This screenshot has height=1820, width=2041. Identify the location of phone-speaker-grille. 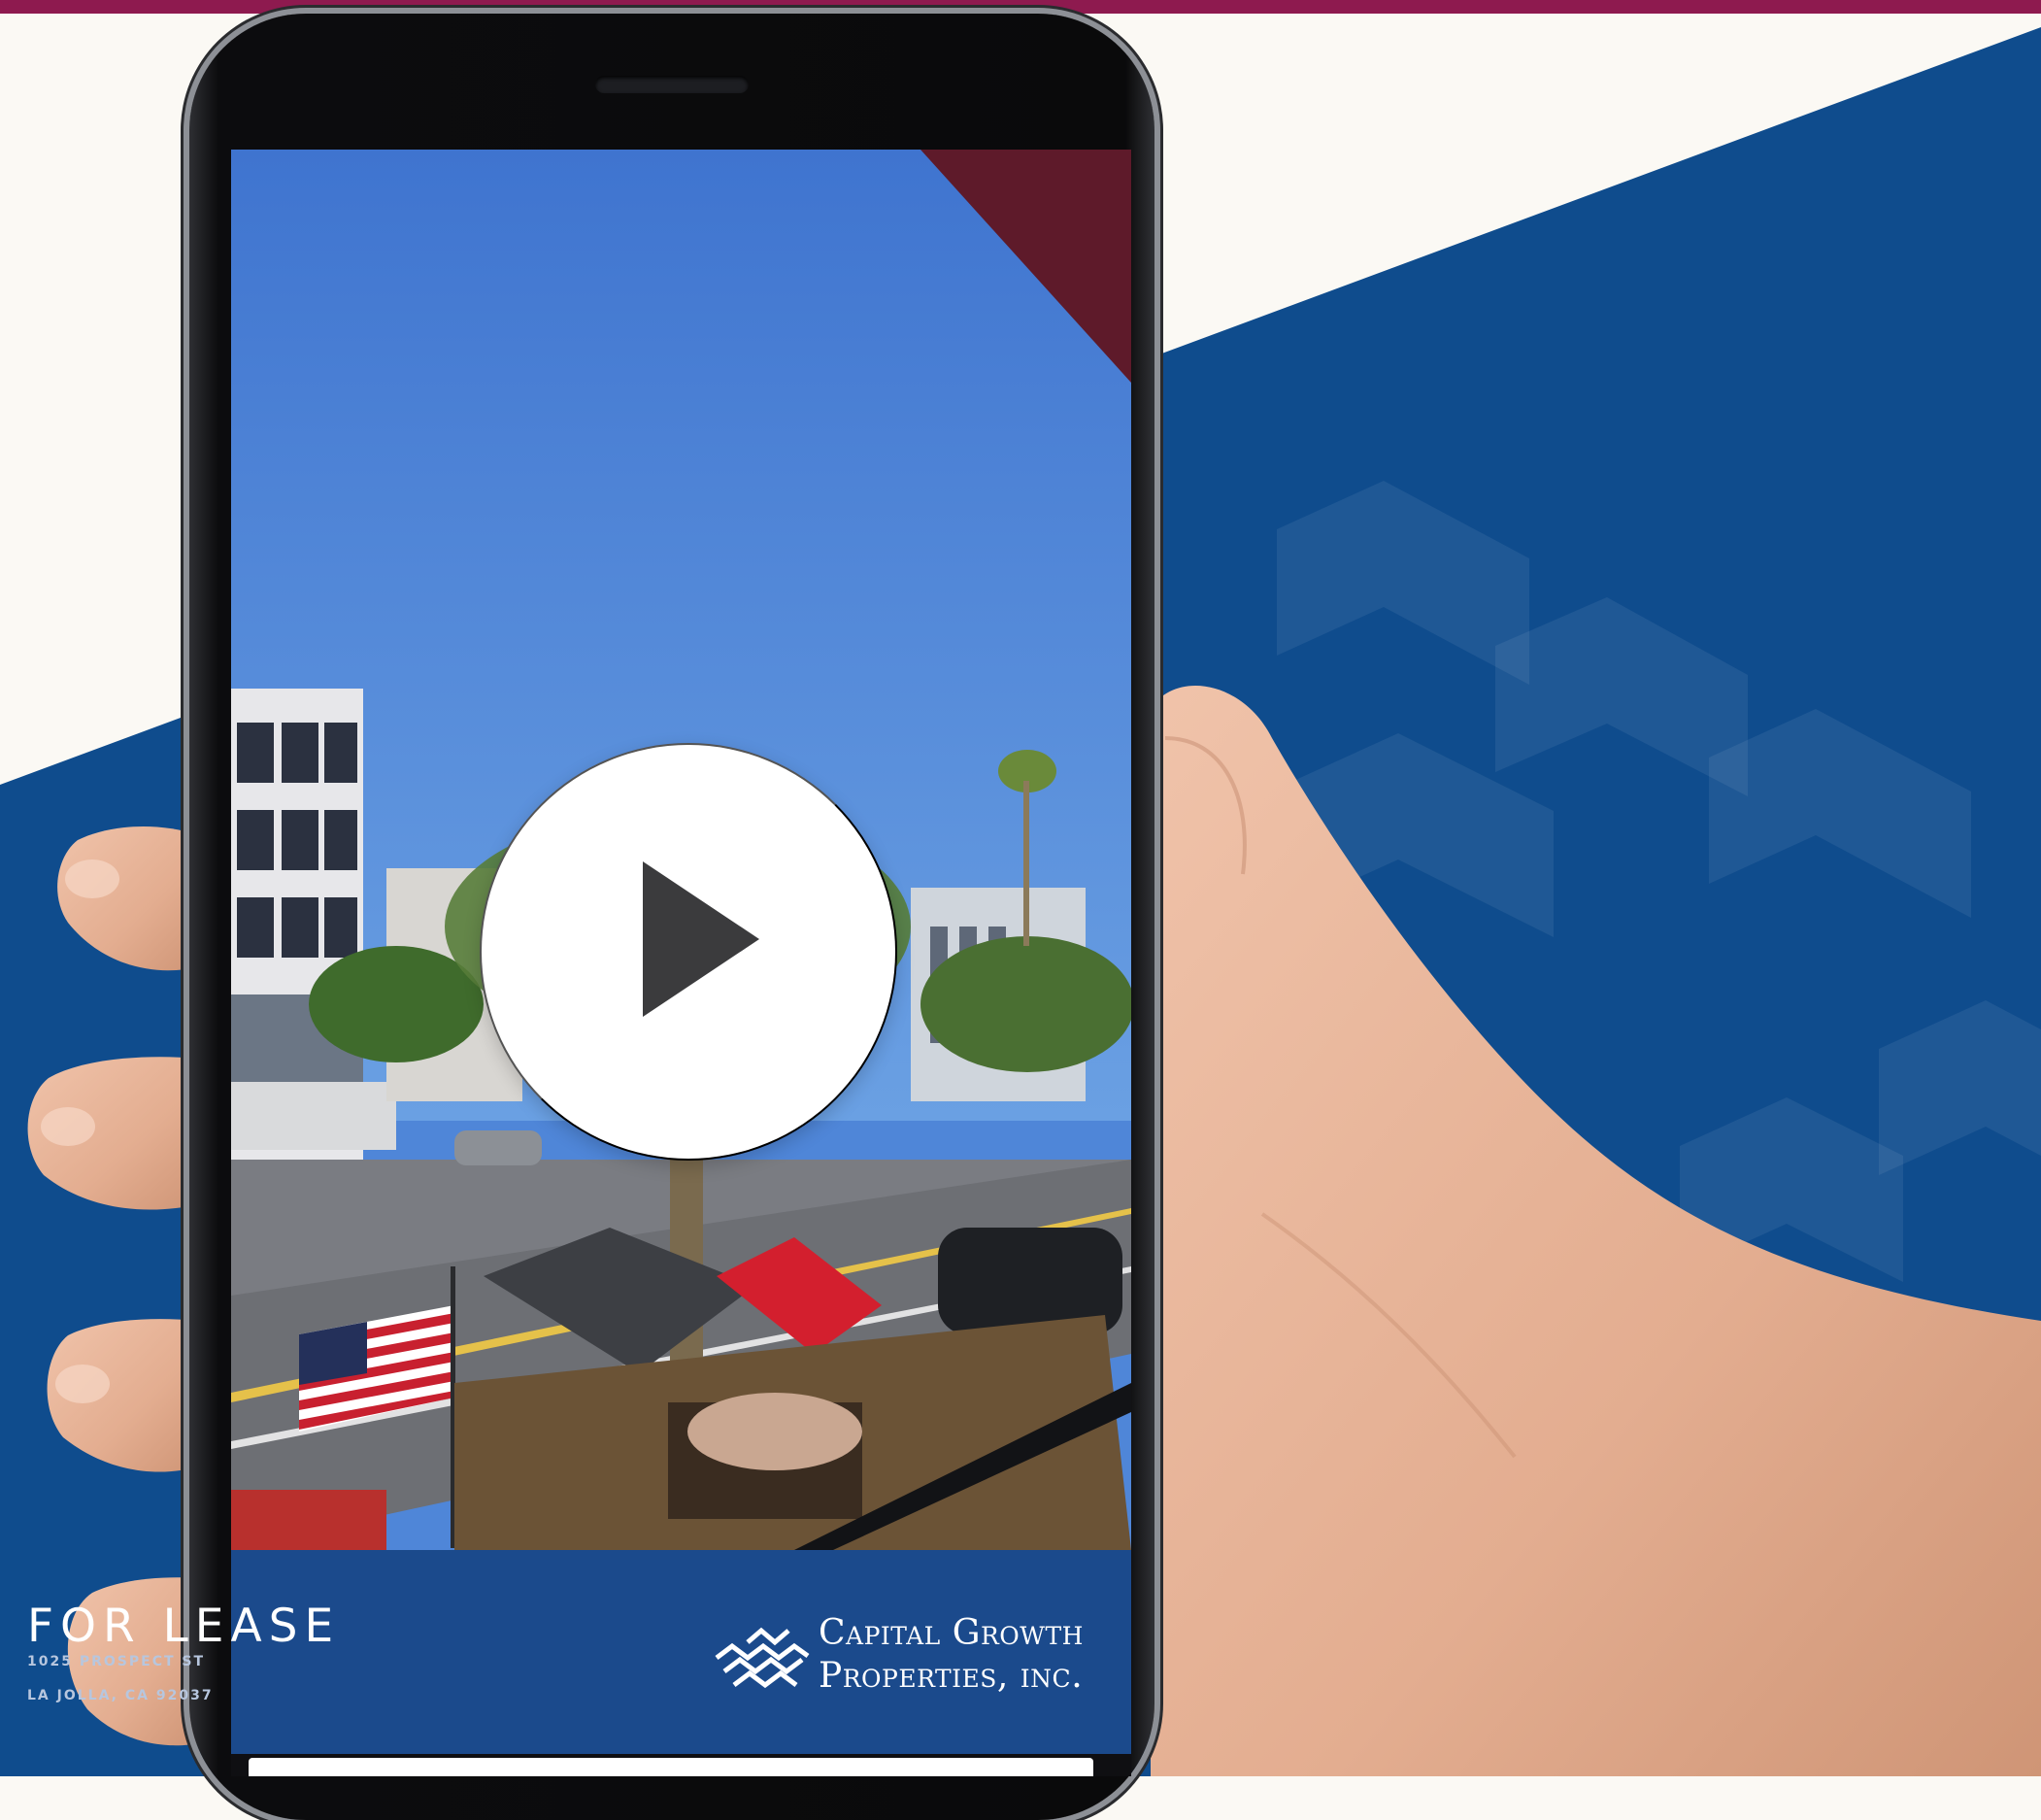
(672, 84).